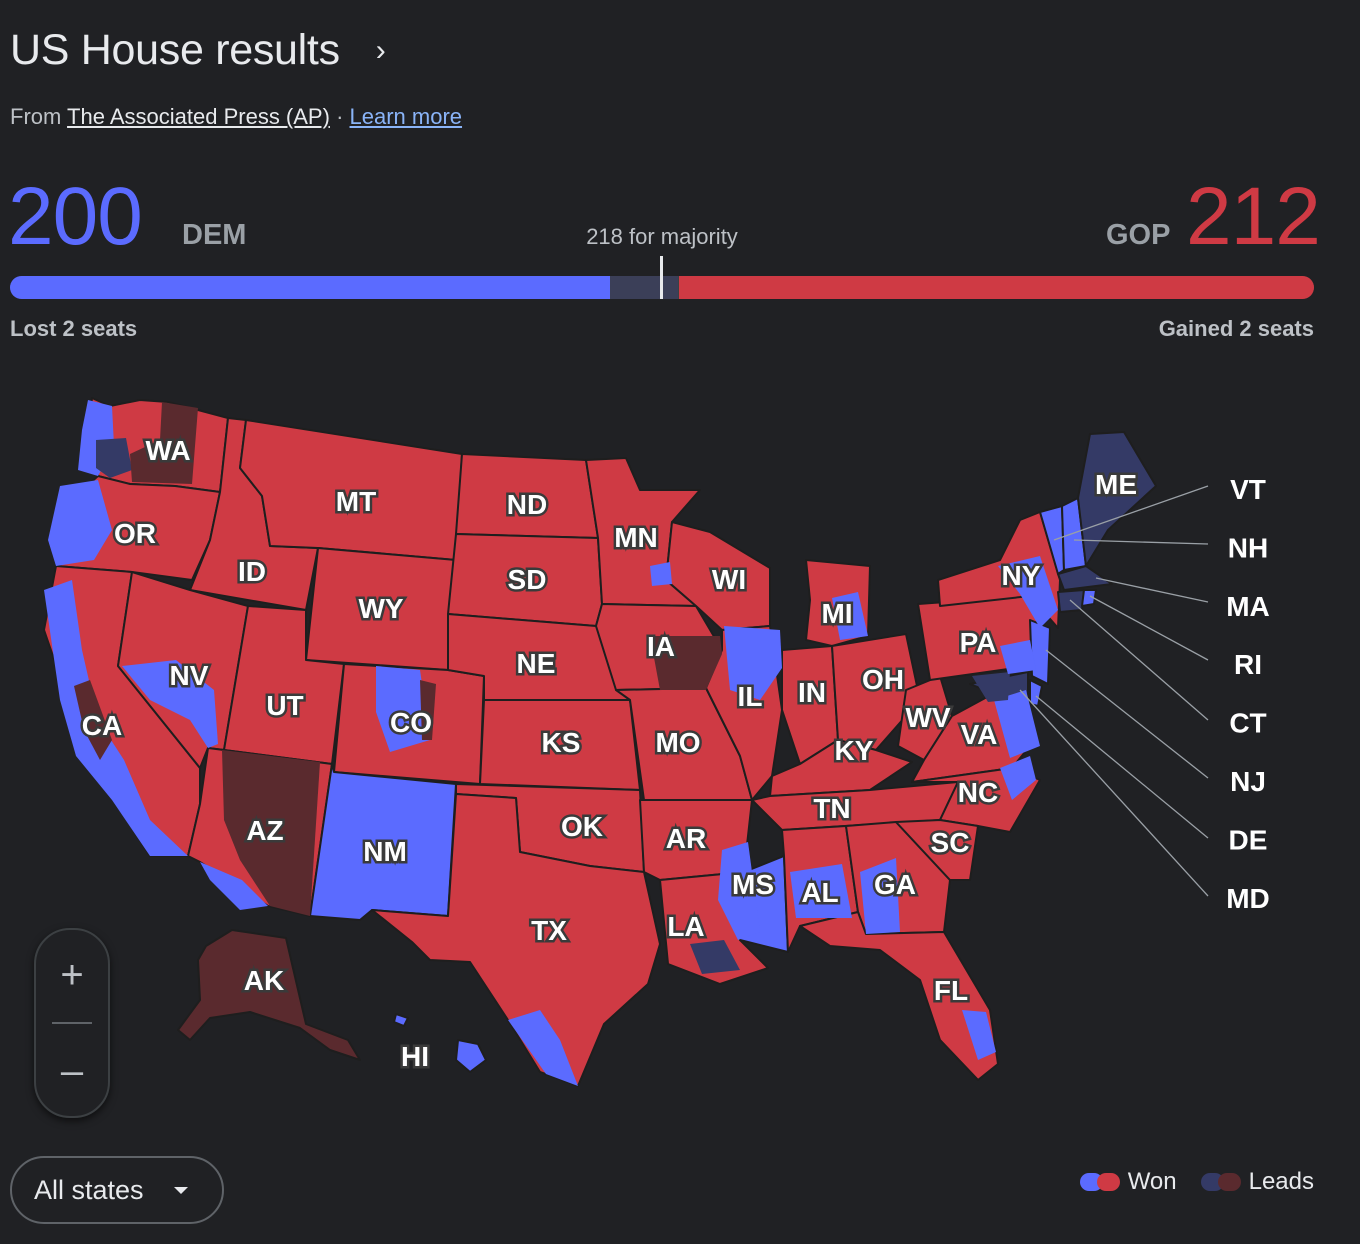 This screenshot has width=1360, height=1244. What do you see at coordinates (264, 830) in the screenshot?
I see `state-label-az: AZ` at bounding box center [264, 830].